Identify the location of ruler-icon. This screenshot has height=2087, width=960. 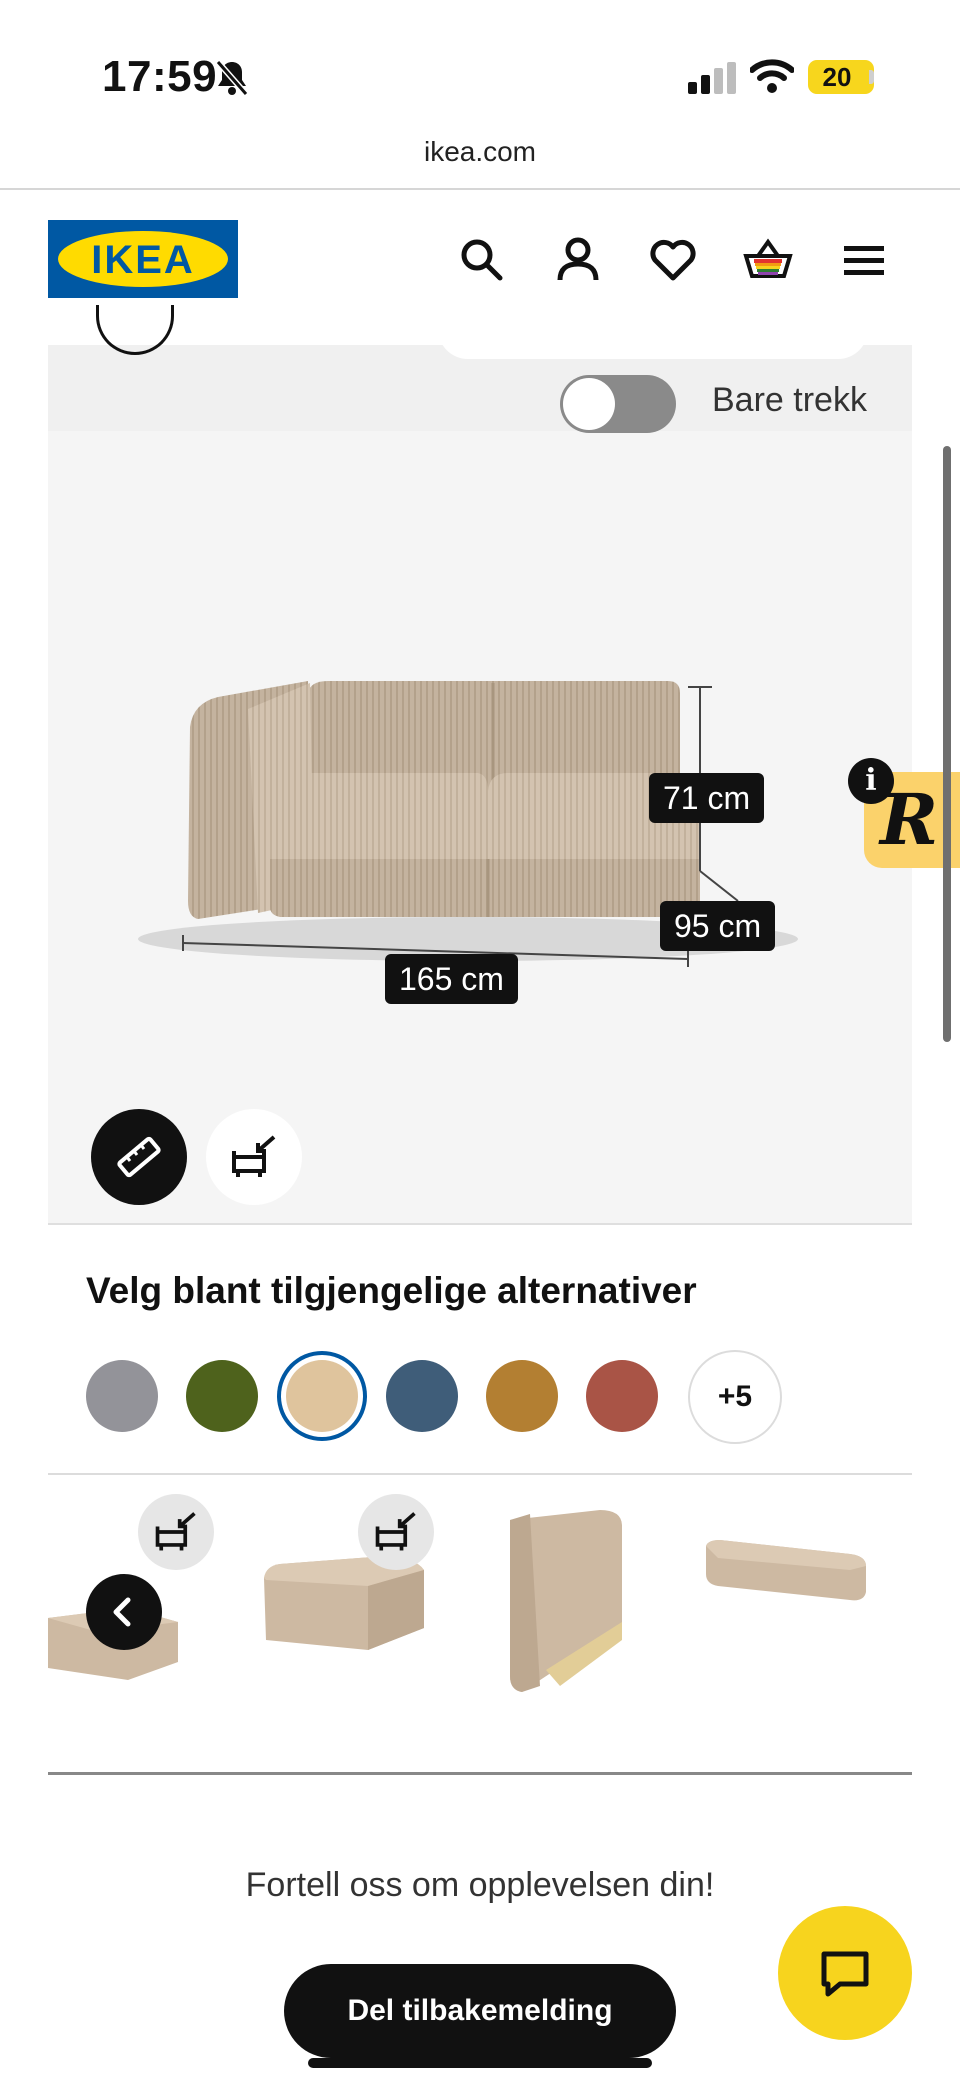
(139, 1157).